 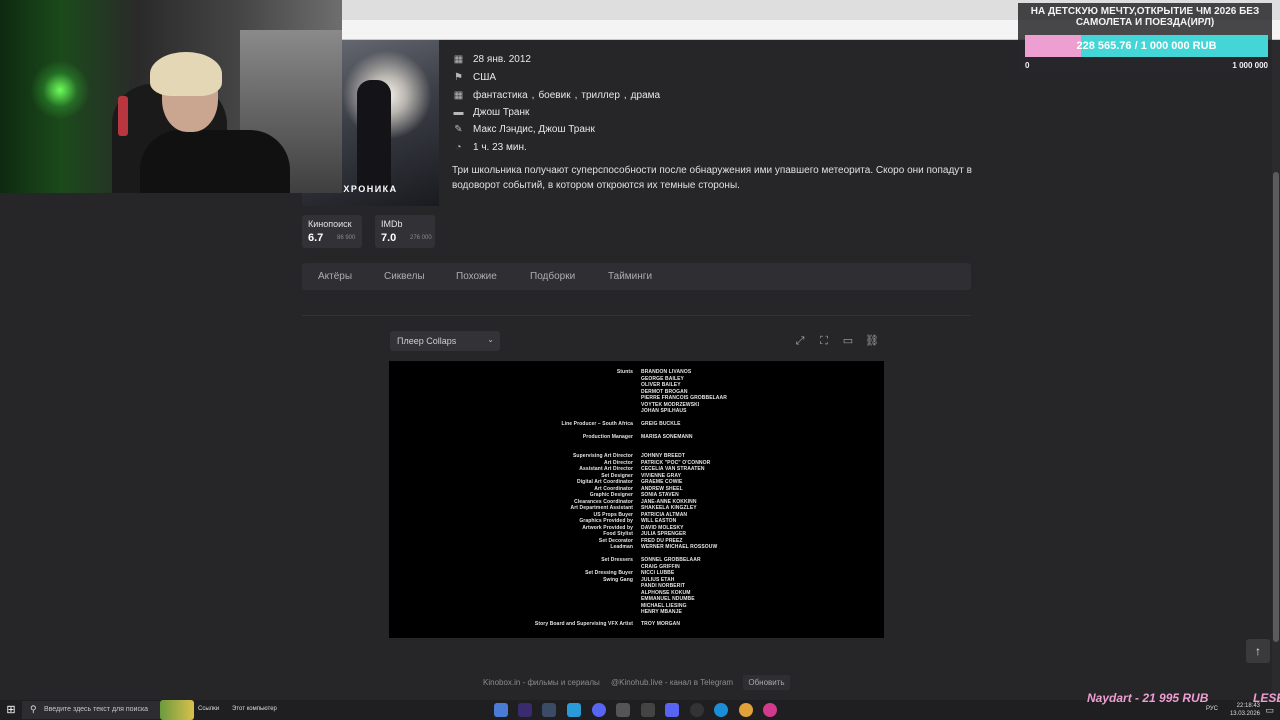 What do you see at coordinates (1269, 710) in the screenshot?
I see `notification-icon: ▭` at bounding box center [1269, 710].